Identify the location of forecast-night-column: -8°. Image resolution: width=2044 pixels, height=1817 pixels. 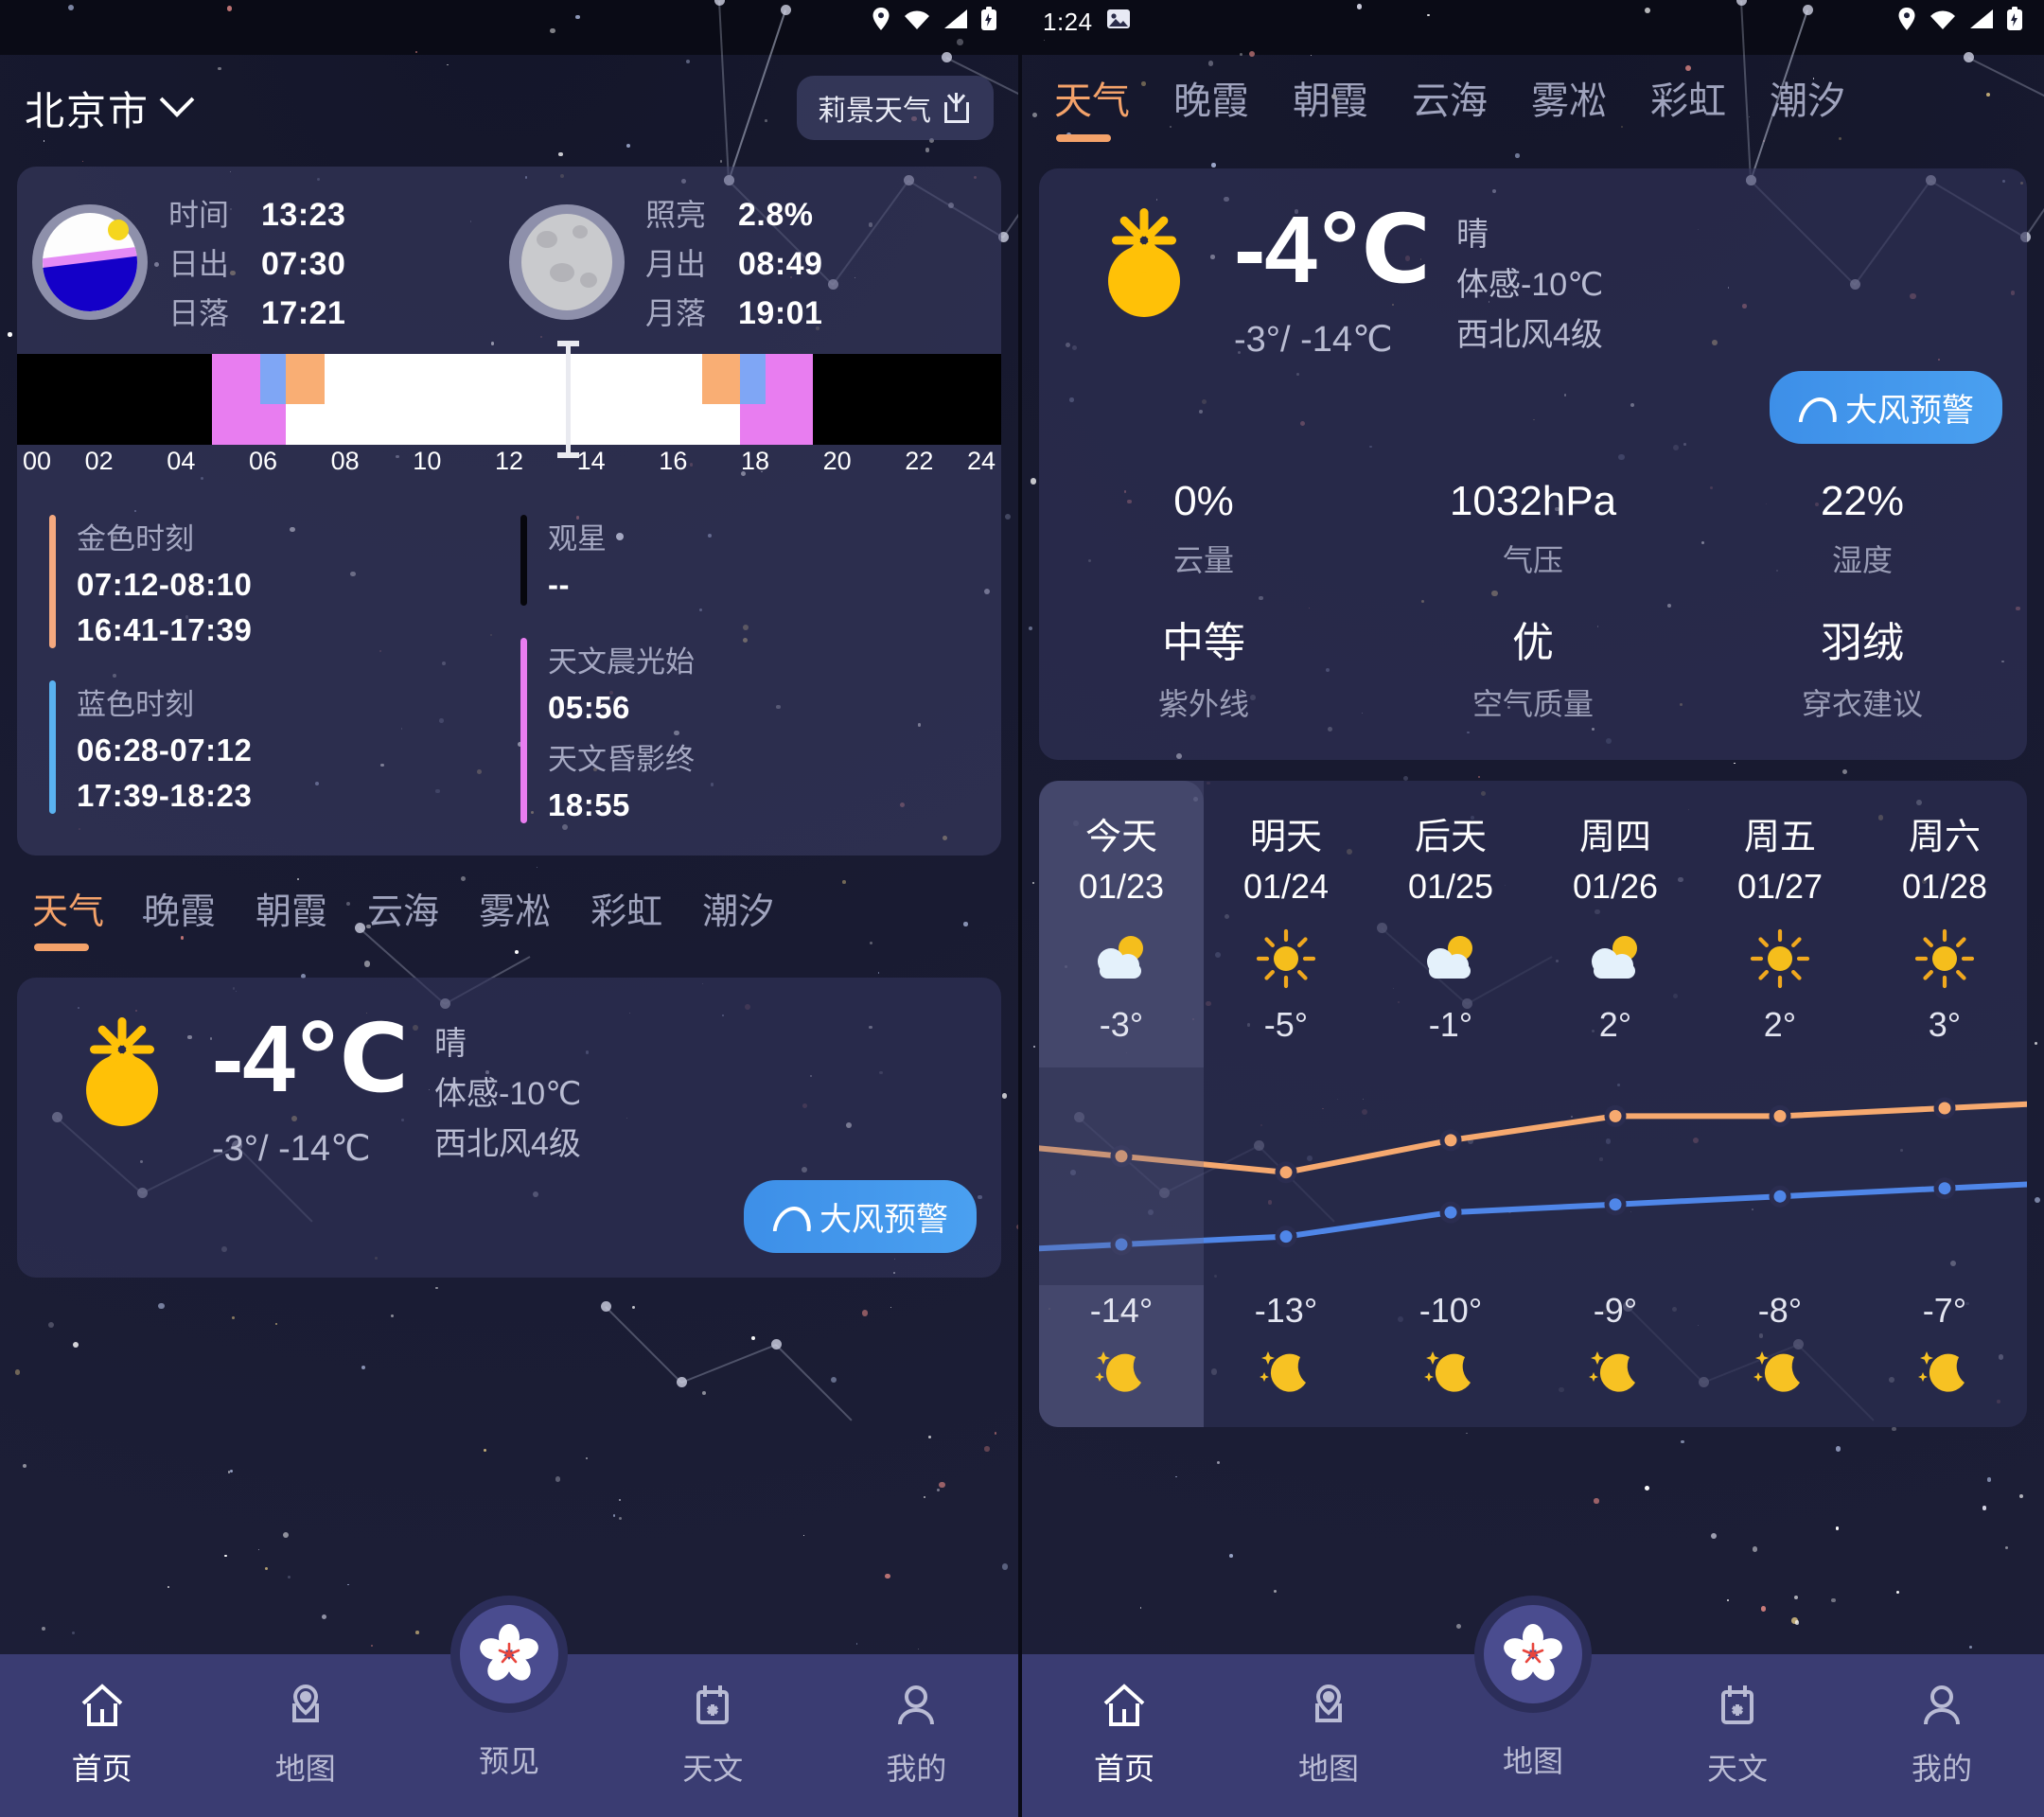
(1780, 1356).